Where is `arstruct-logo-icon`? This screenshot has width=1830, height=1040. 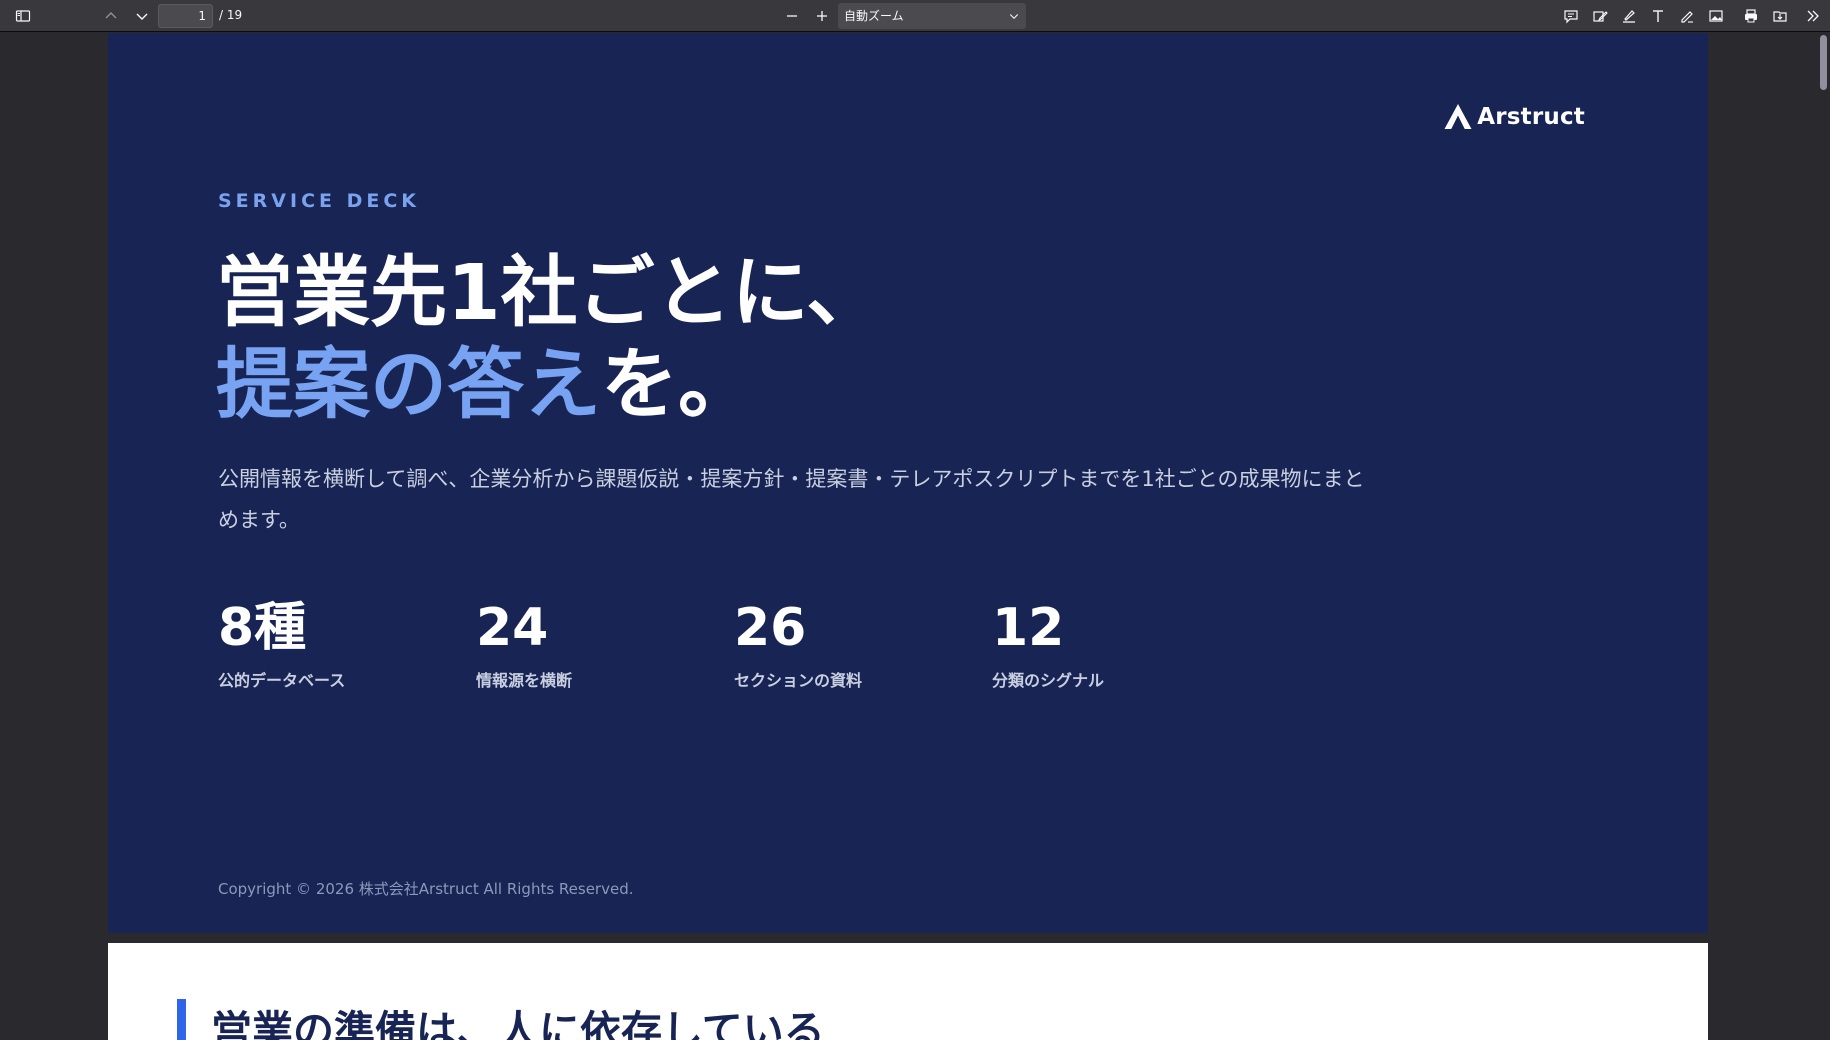 arstruct-logo-icon is located at coordinates (1458, 116).